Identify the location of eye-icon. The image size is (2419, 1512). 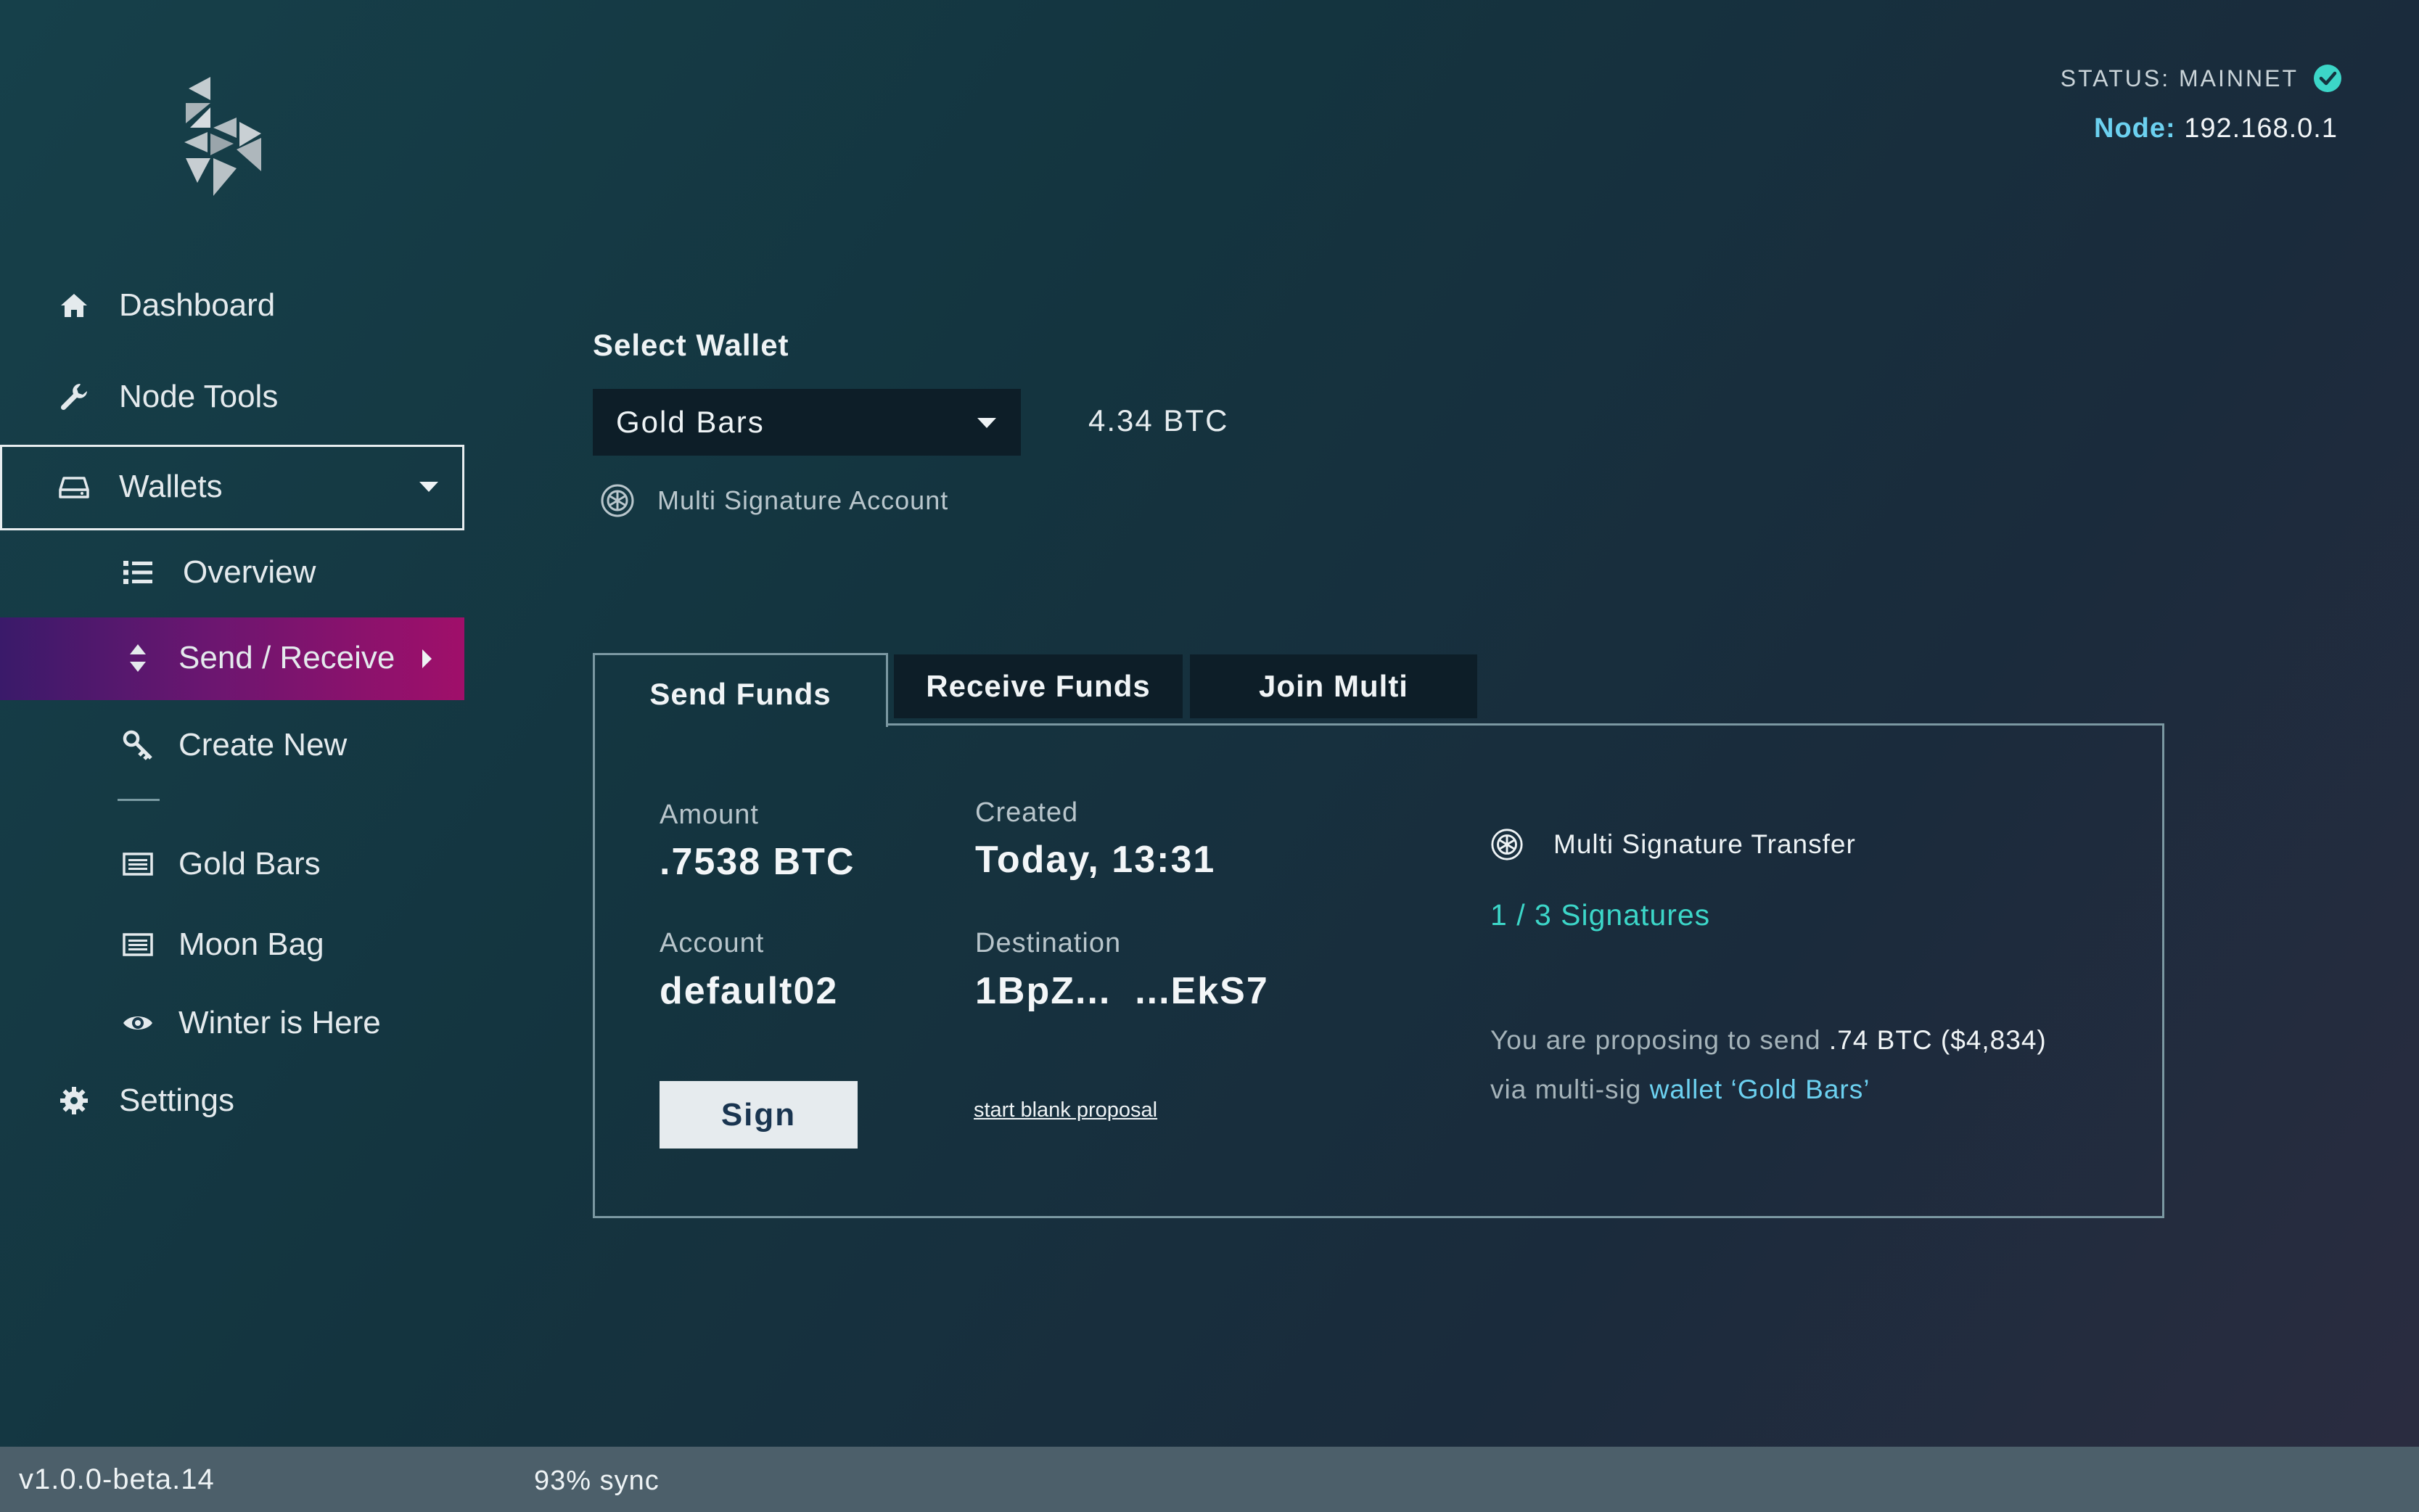
(138, 1023).